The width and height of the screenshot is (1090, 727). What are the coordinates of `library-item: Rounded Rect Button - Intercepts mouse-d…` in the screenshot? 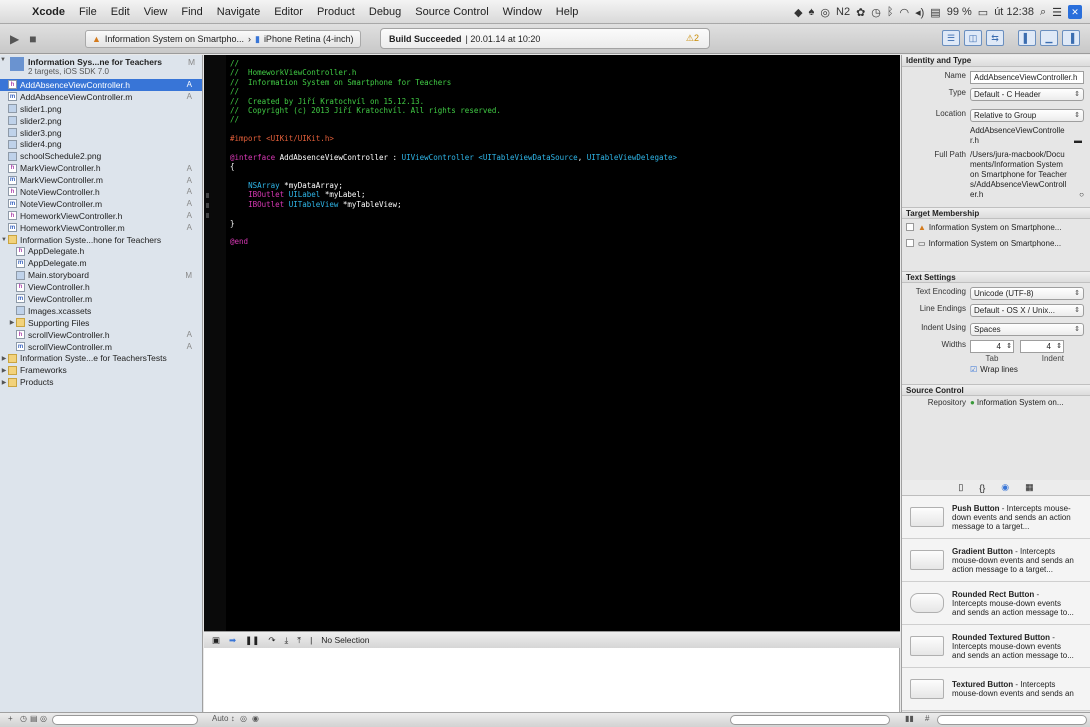 It's located at (996, 603).